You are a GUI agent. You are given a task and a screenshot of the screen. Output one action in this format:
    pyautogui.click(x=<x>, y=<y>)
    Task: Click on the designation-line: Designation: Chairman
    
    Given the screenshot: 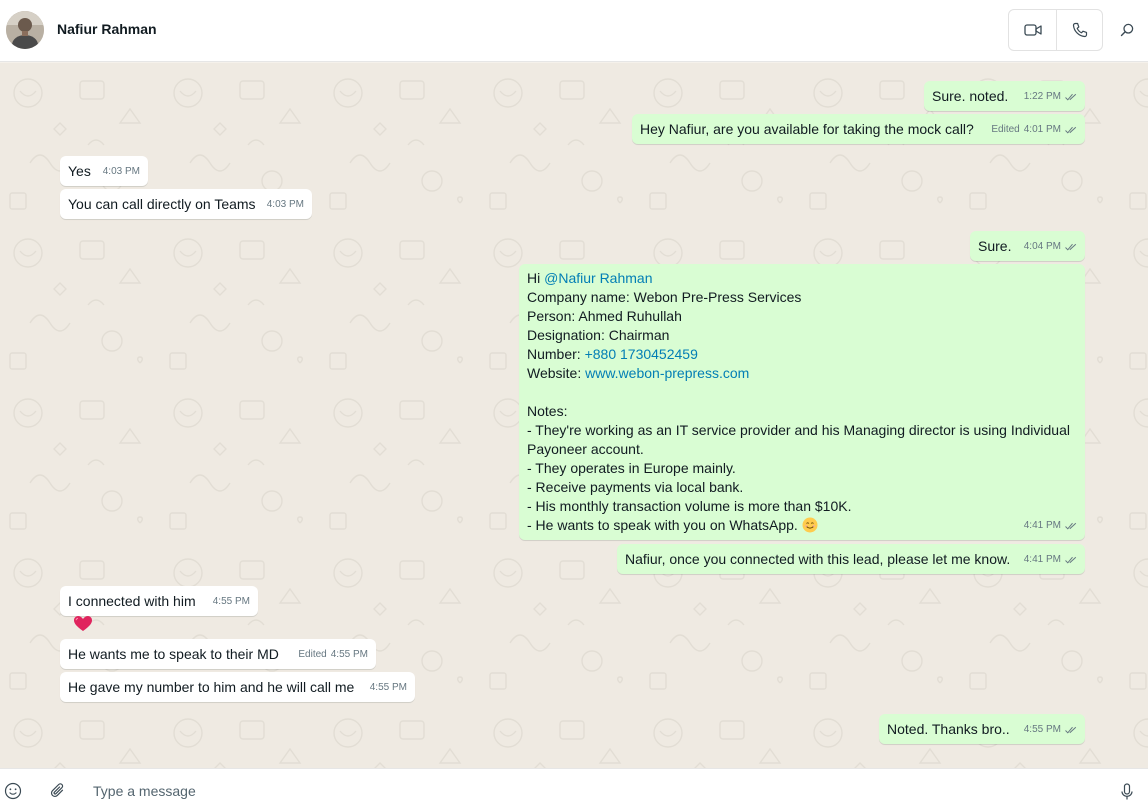 What is the action you would take?
    pyautogui.click(x=598, y=335)
    